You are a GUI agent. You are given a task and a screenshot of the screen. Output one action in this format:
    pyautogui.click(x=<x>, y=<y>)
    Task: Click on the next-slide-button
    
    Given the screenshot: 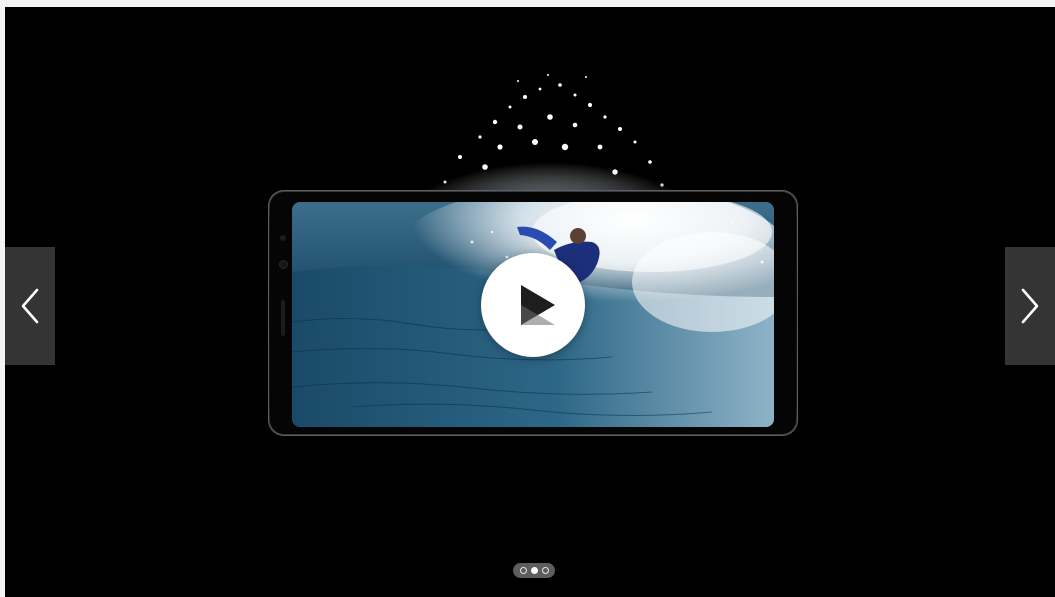 What is the action you would take?
    pyautogui.click(x=1030, y=306)
    